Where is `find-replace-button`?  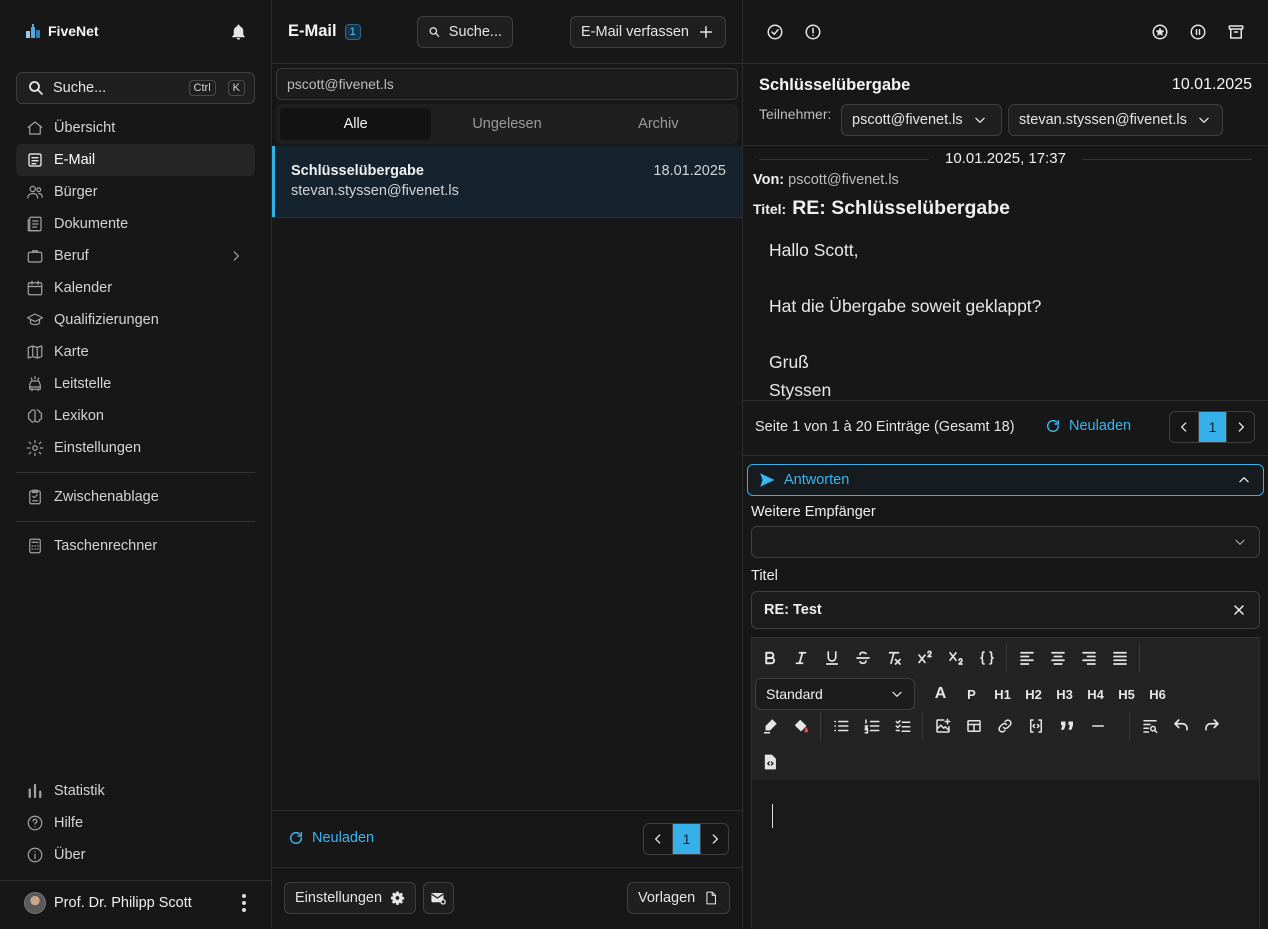 find-replace-button is located at coordinates (1149, 726).